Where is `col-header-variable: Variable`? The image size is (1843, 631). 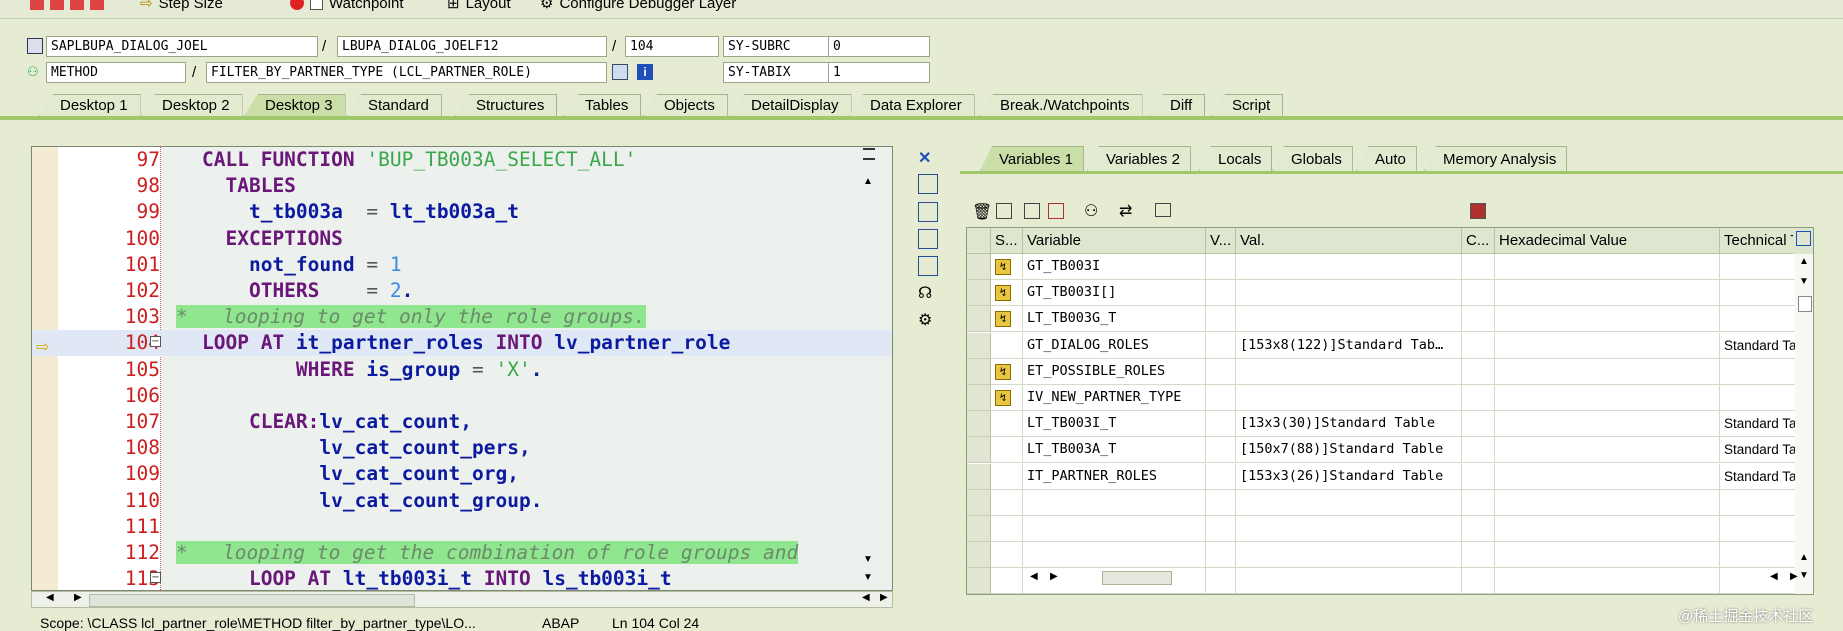
col-header-variable: Variable is located at coordinates (1114, 241).